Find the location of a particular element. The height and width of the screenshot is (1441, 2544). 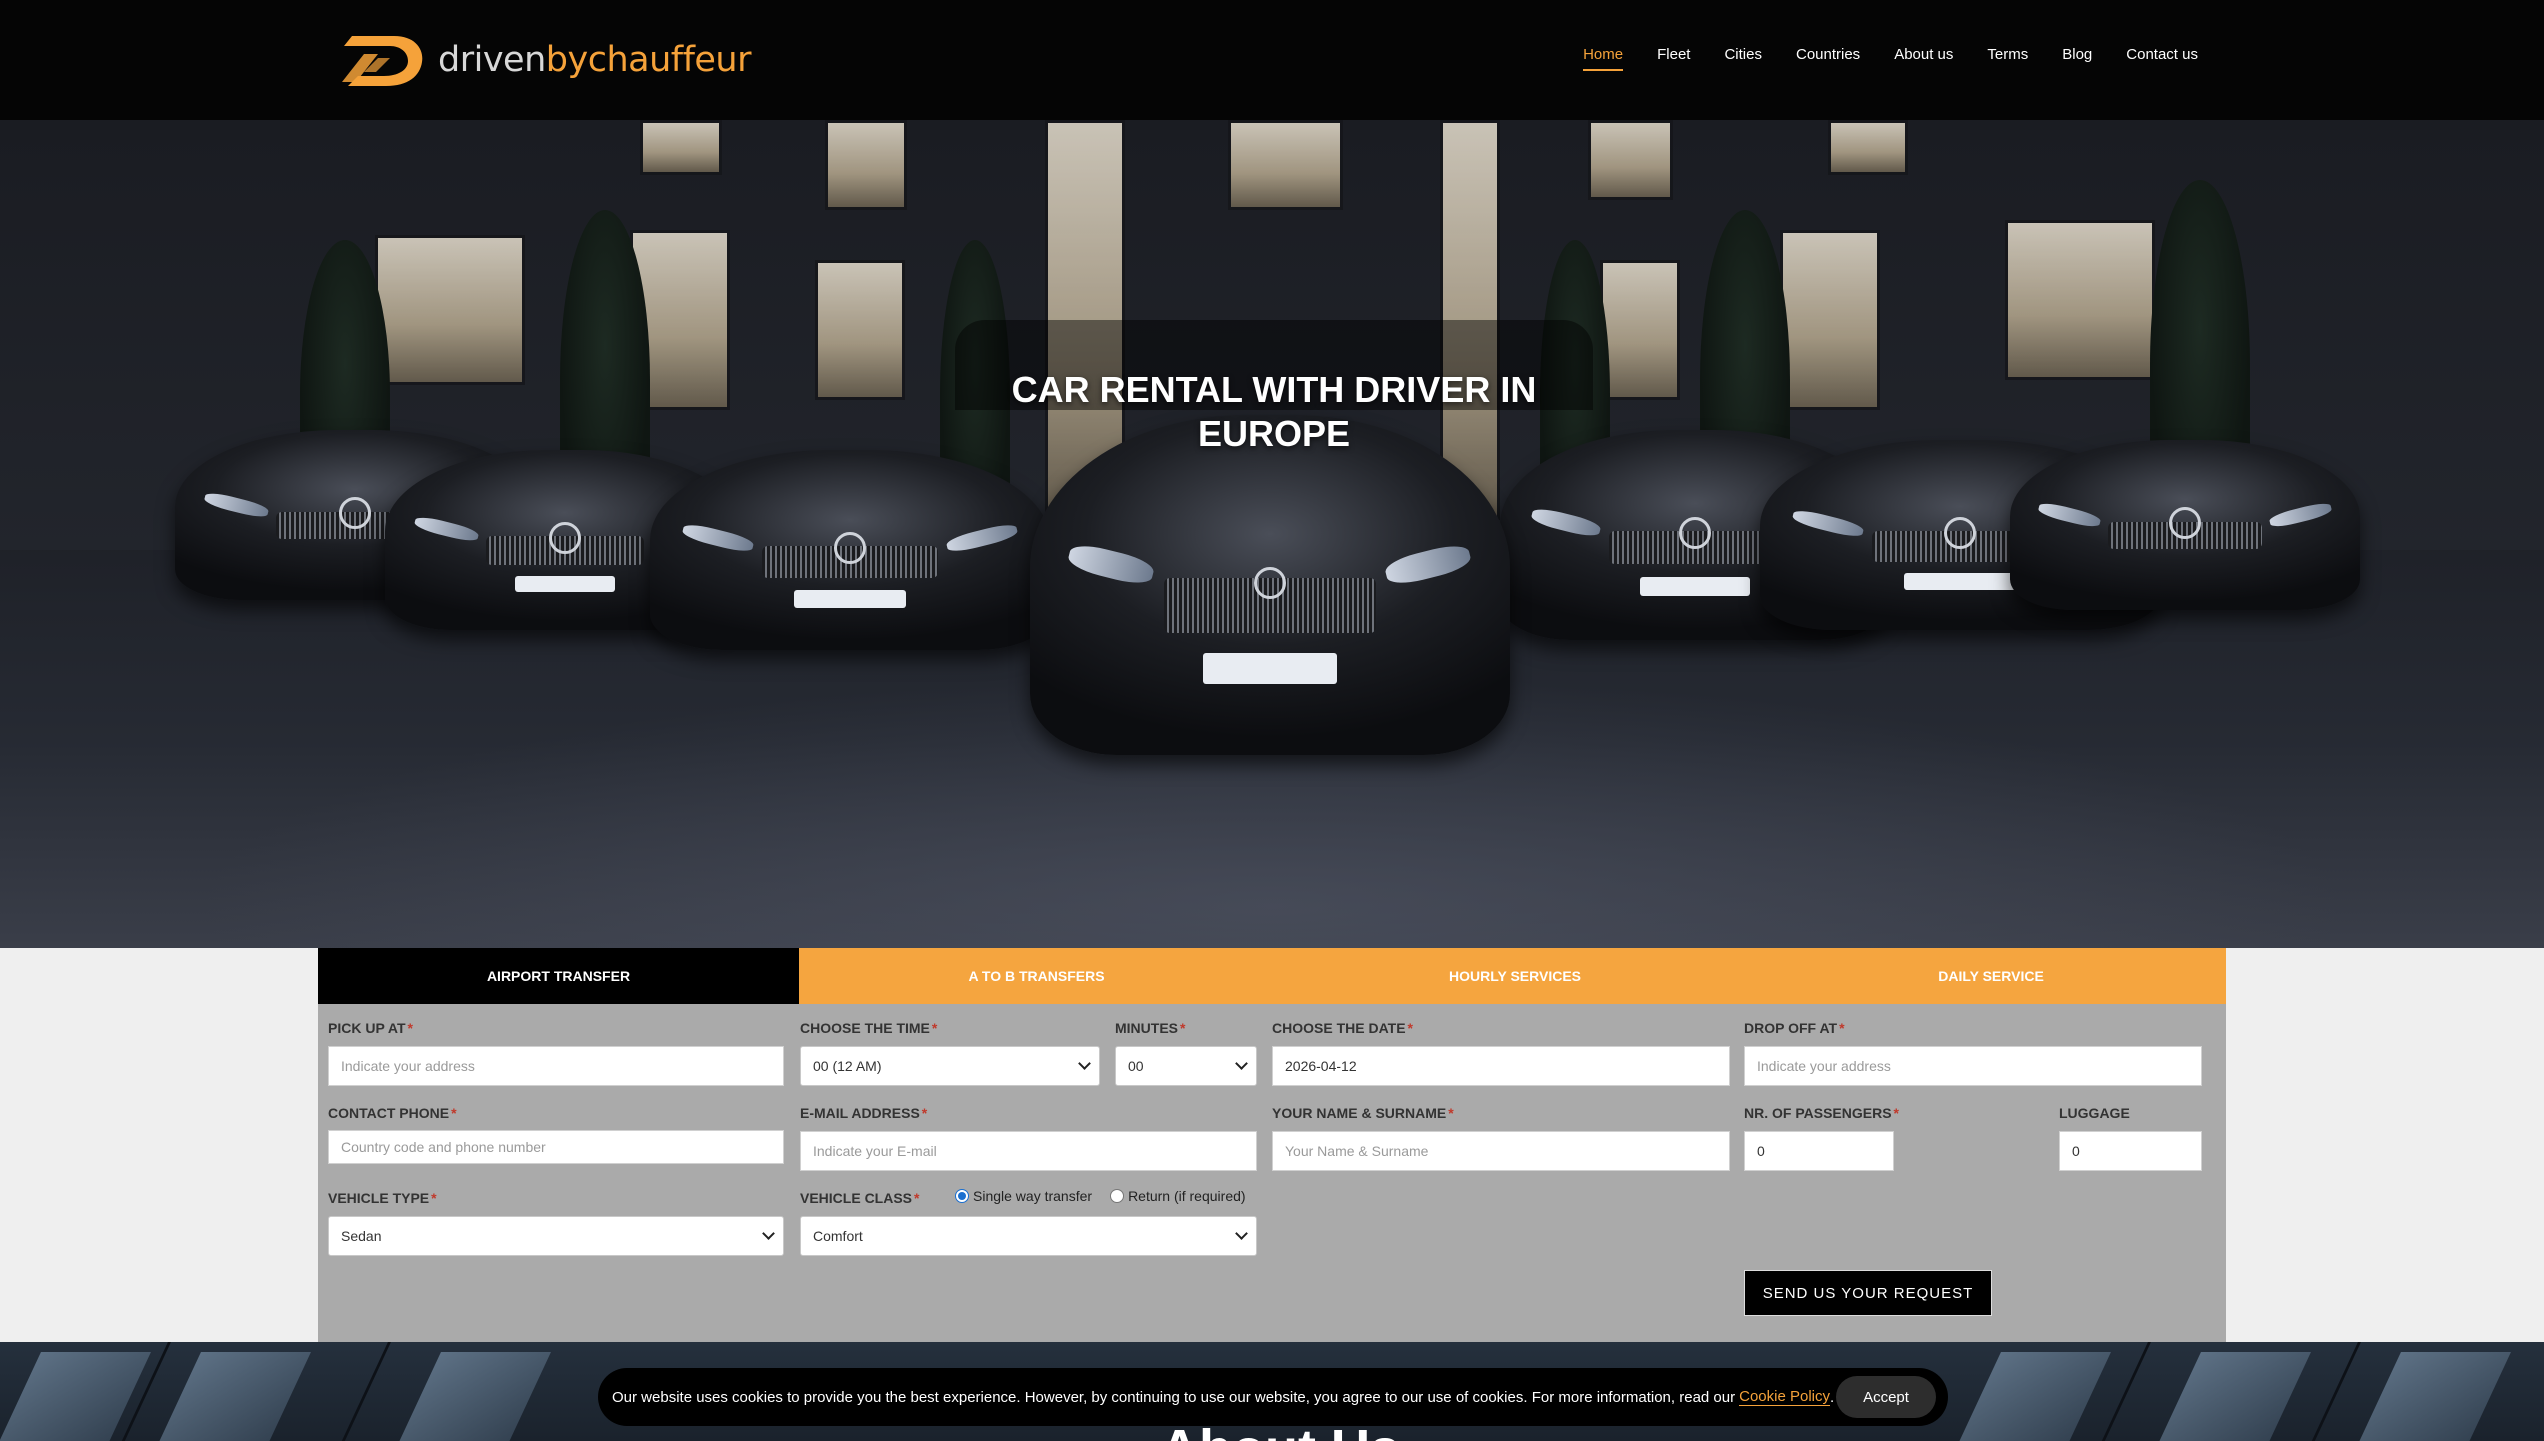

tab-daily-service: DAILY SERVICE is located at coordinates (1991, 976).